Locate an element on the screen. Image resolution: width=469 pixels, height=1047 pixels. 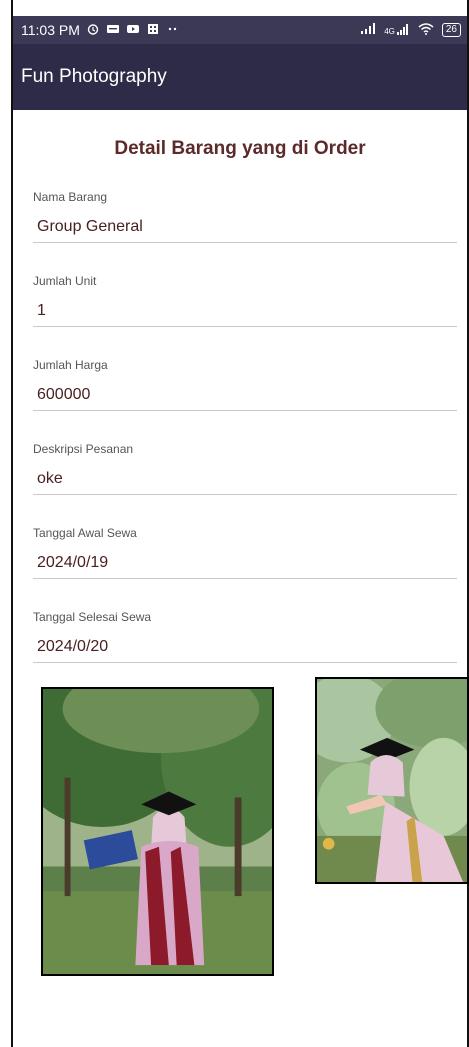
field-nama-barang: Nama Barang Group General is located at coordinates (245, 216).